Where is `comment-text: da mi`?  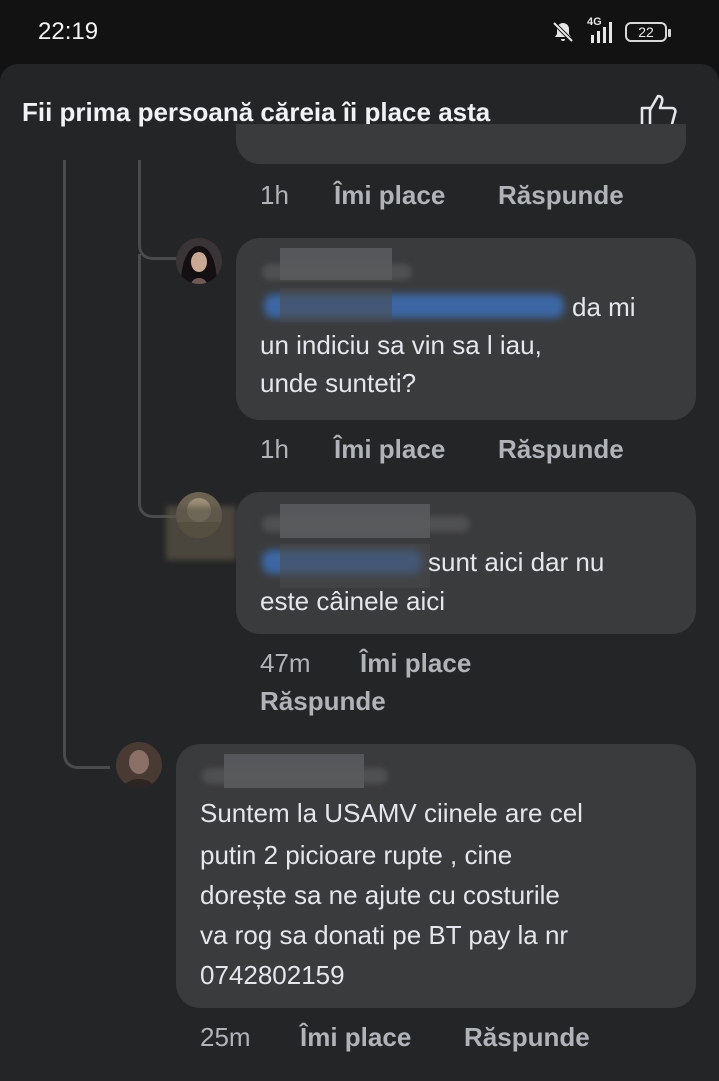 comment-text: da mi is located at coordinates (604, 307).